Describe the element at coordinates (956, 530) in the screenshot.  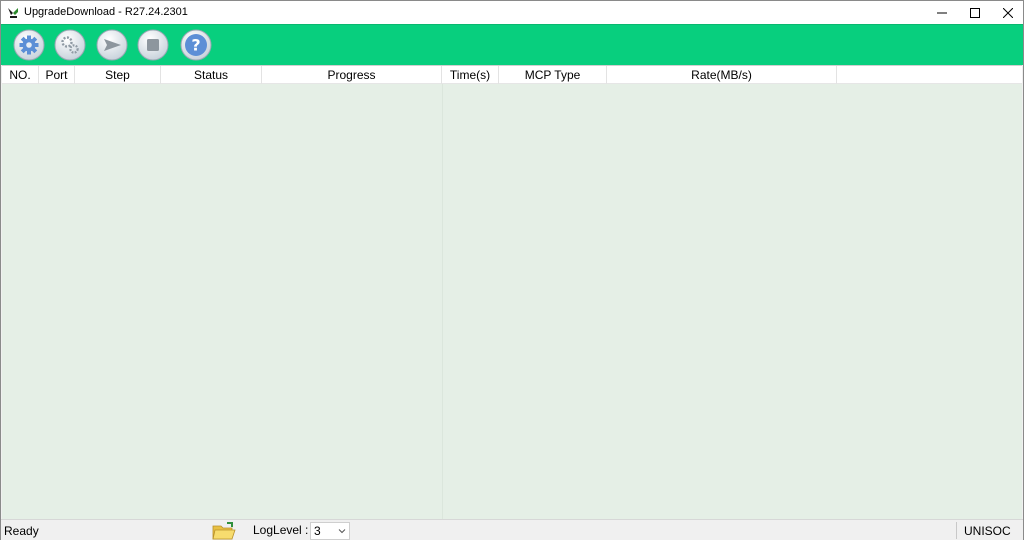
I see `status-divider` at that location.